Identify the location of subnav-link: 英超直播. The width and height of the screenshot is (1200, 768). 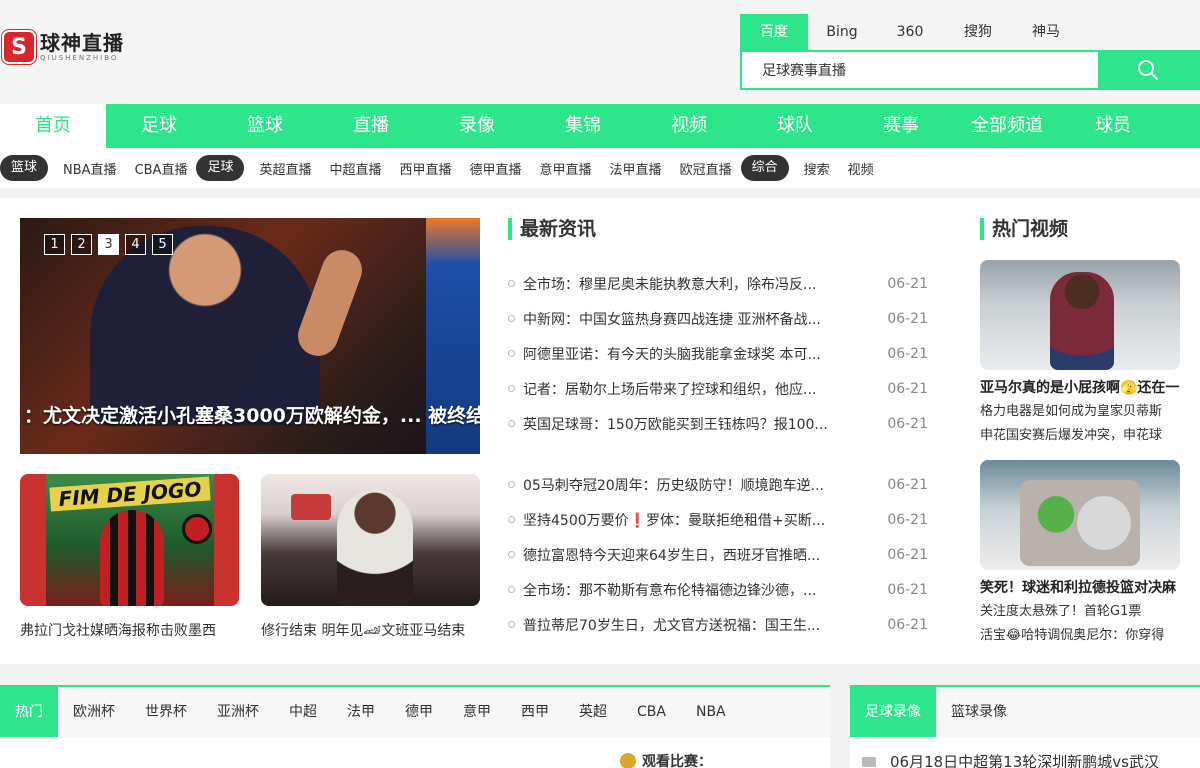
(285, 168).